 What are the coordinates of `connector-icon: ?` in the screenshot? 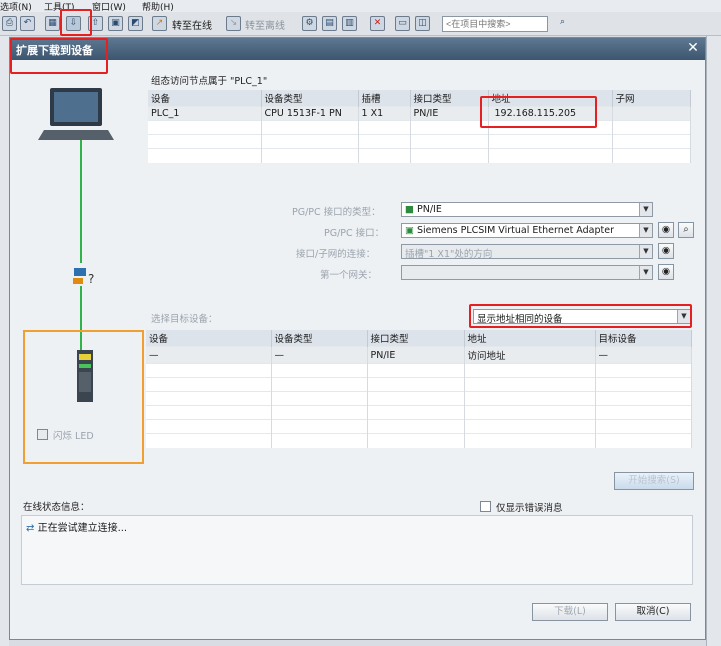 It's located at (83, 277).